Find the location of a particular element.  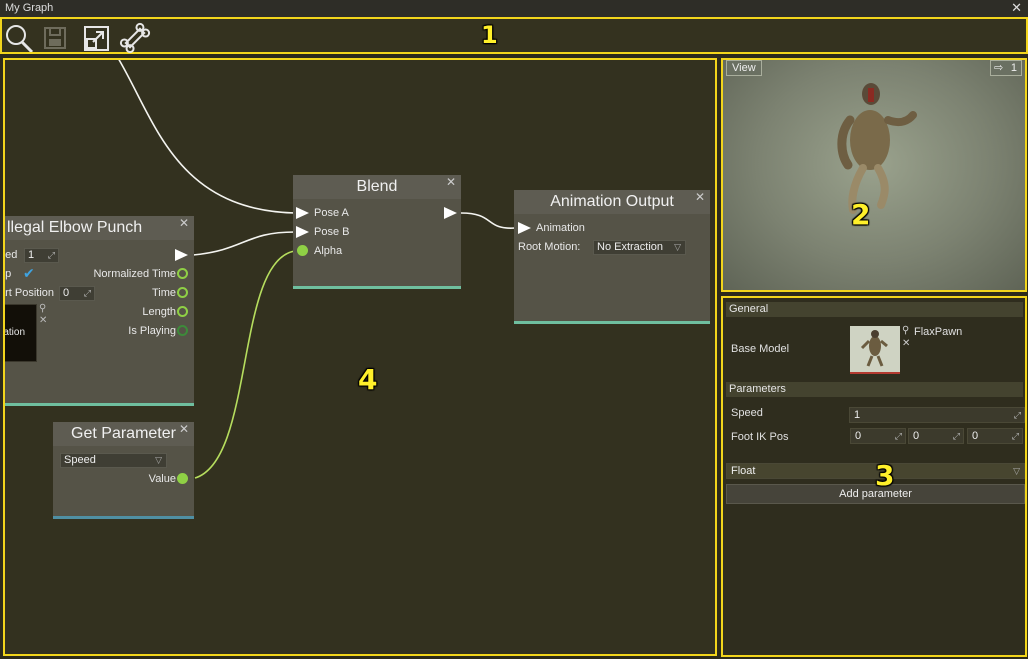

callout-properties: 3 is located at coordinates (885, 475).